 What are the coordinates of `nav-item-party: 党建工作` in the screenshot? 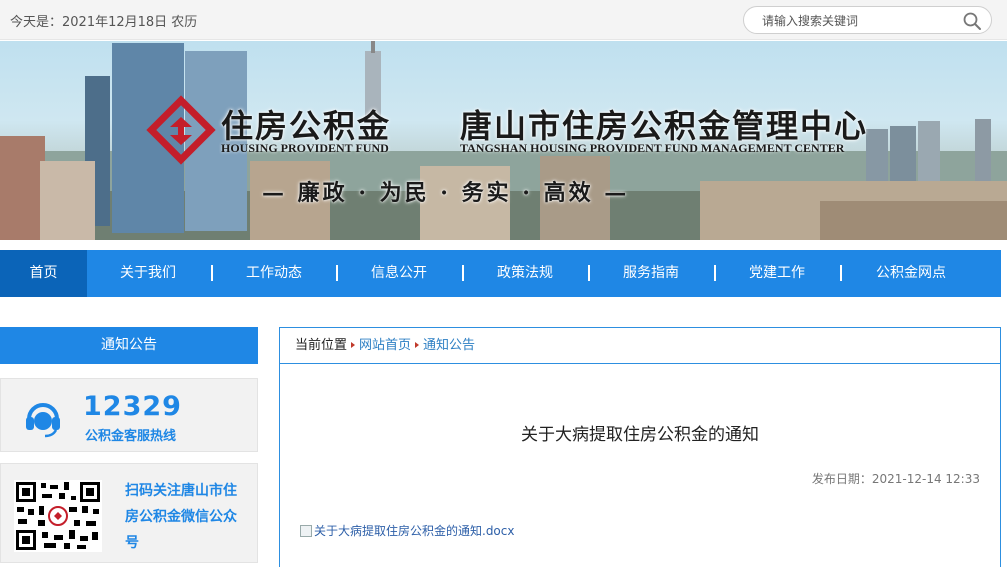 It's located at (777, 273).